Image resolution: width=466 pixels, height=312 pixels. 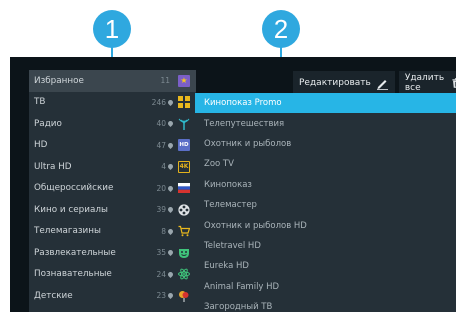 I want to click on channel-item: Загородный ТВ, so click(x=325, y=304).